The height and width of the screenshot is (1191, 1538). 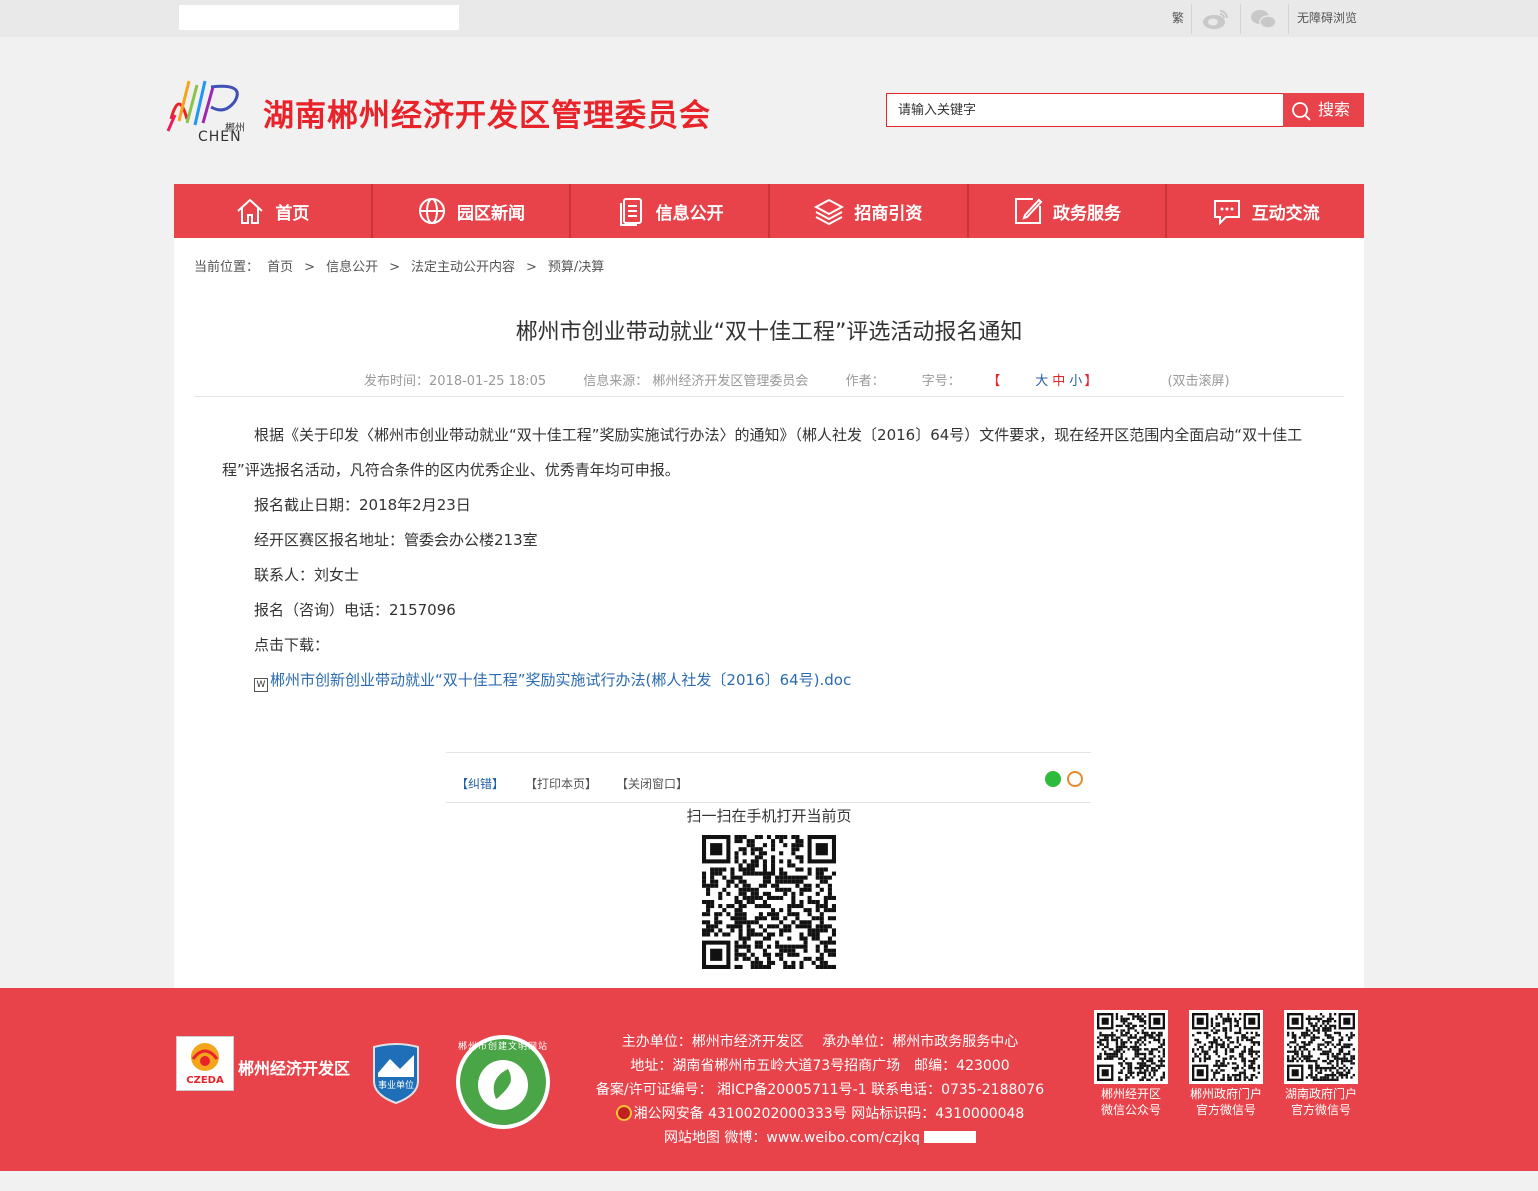 I want to click on article-tools: 【纠错】 【打印本页】 【关闭窗口】, so click(x=768, y=777).